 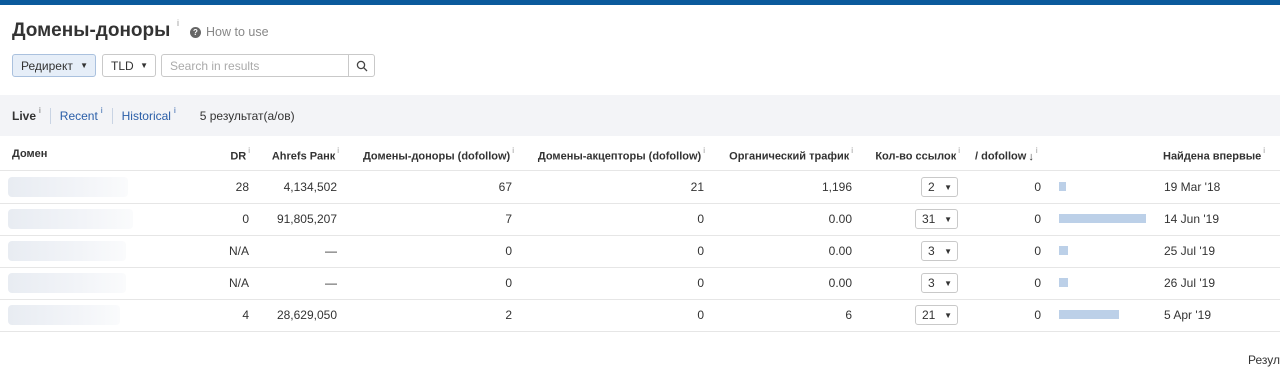 What do you see at coordinates (78, 115) in the screenshot?
I see `tab-recent-label: Recent` at bounding box center [78, 115].